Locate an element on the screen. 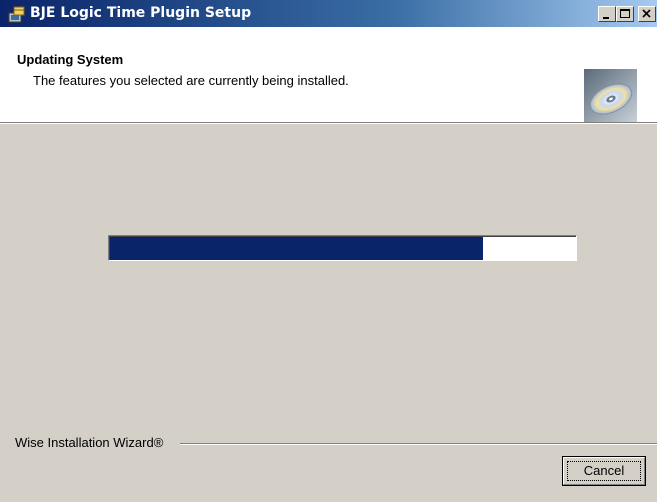  close-icon is located at coordinates (646, 13).